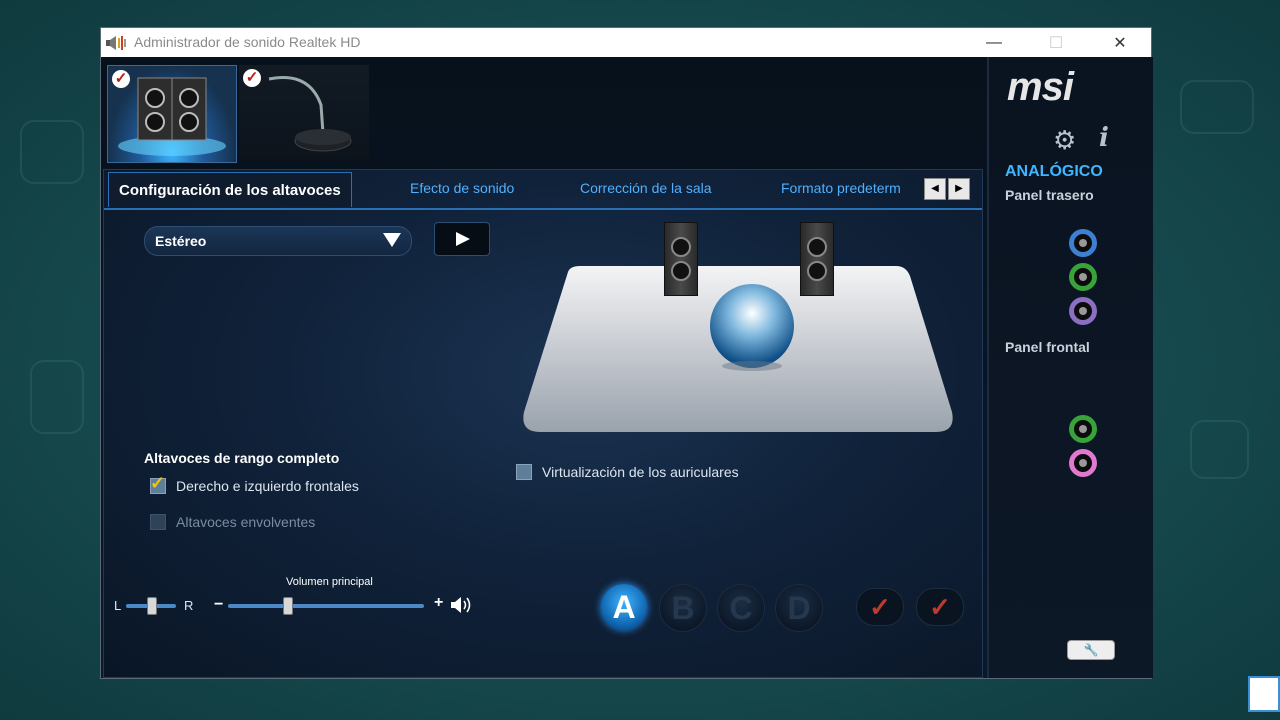 Image resolution: width=1280 pixels, height=720 pixels. What do you see at coordinates (1064, 140) in the screenshot?
I see `gear-icon: ⚙` at bounding box center [1064, 140].